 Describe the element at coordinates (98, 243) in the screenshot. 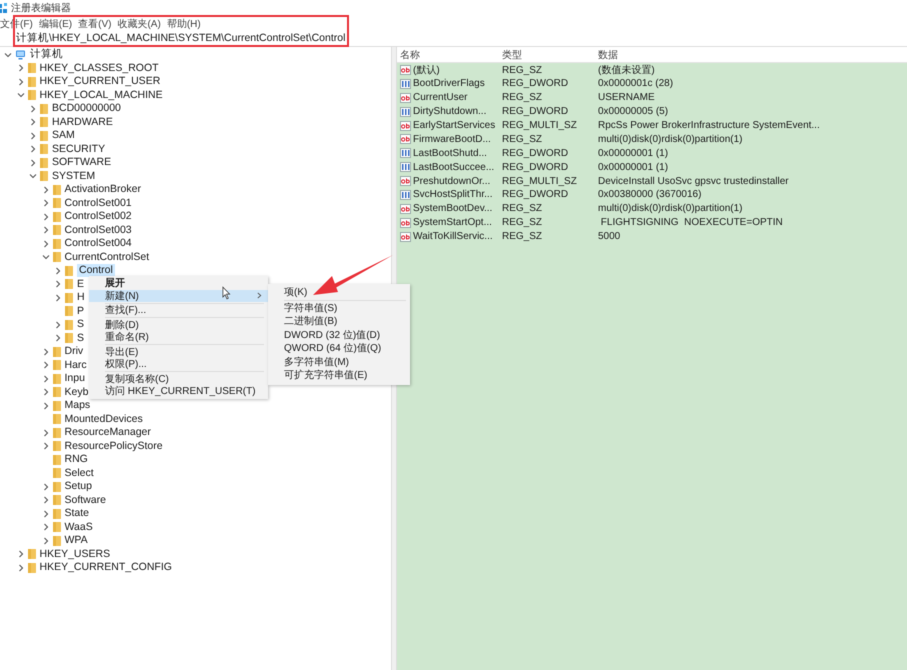

I see `tree-node: ControlSet004` at that location.